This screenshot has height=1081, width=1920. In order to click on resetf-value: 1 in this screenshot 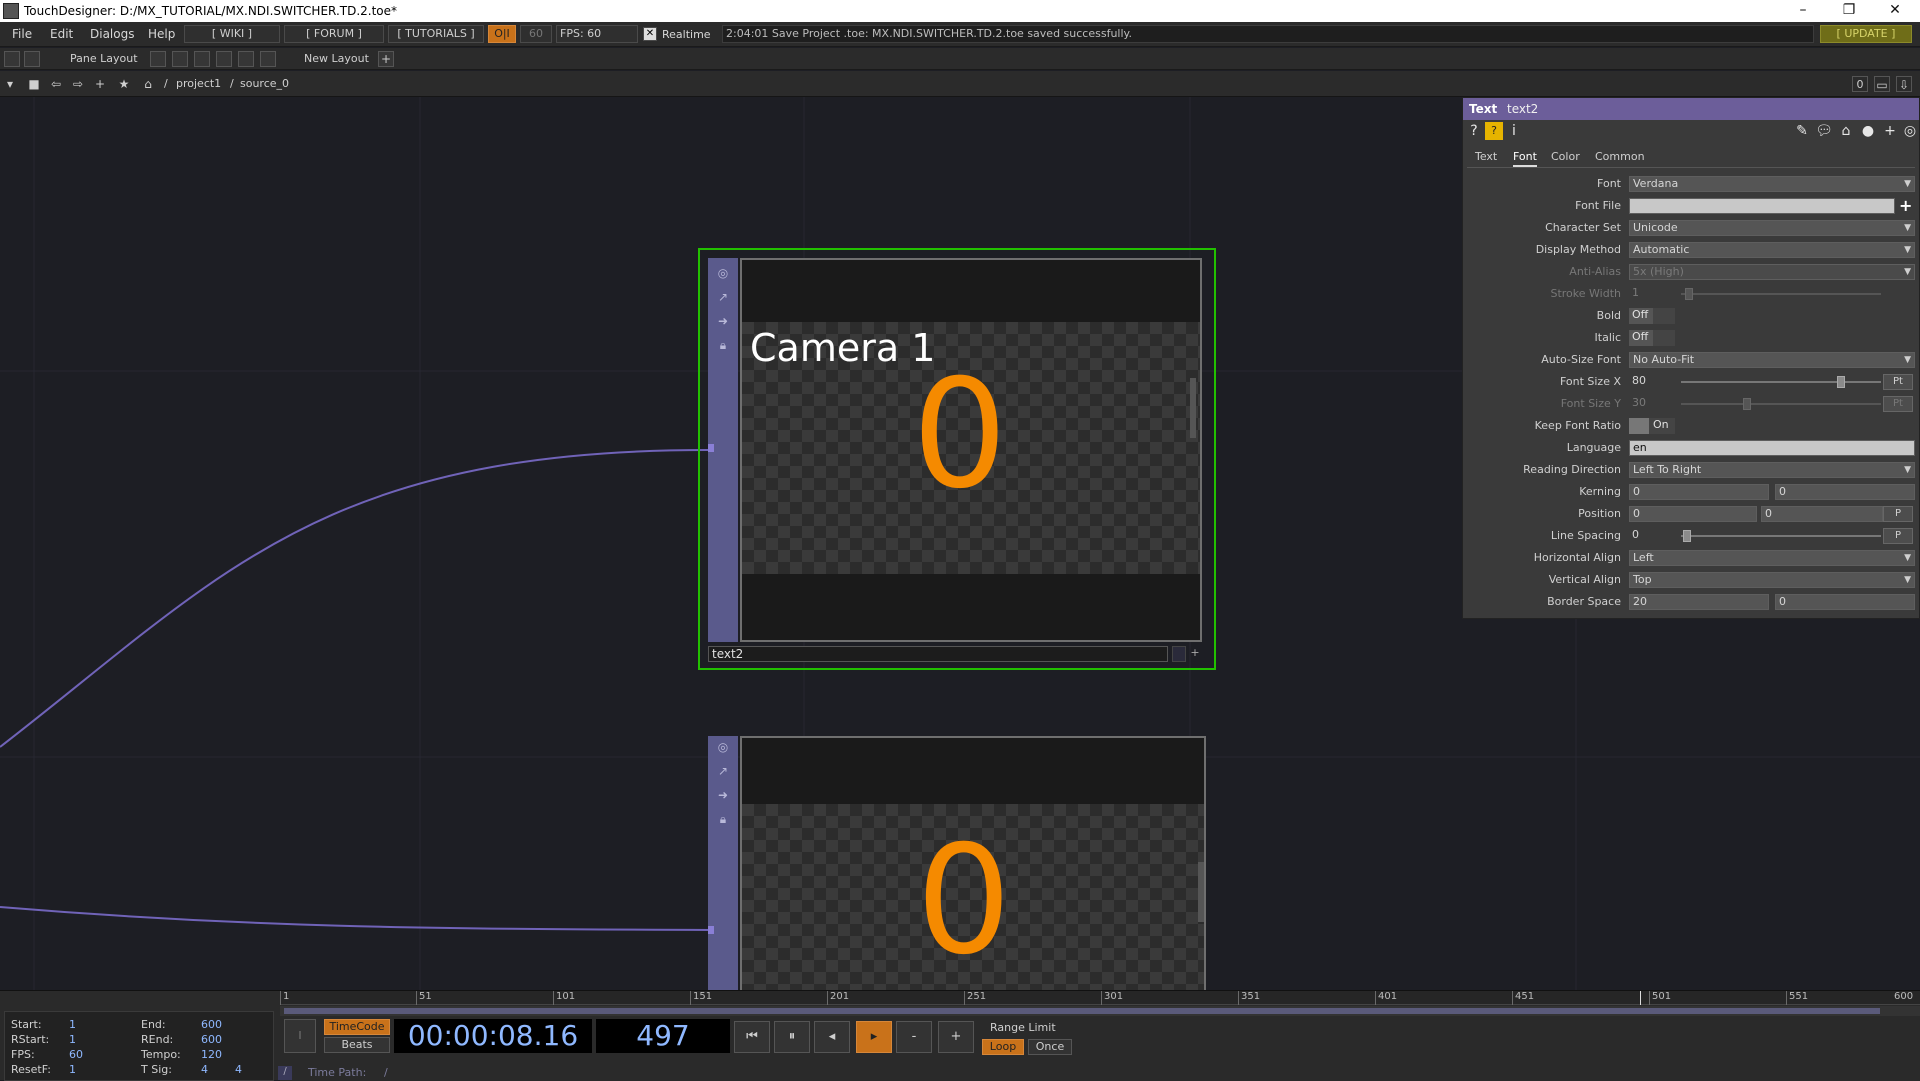, I will do `click(72, 1069)`.